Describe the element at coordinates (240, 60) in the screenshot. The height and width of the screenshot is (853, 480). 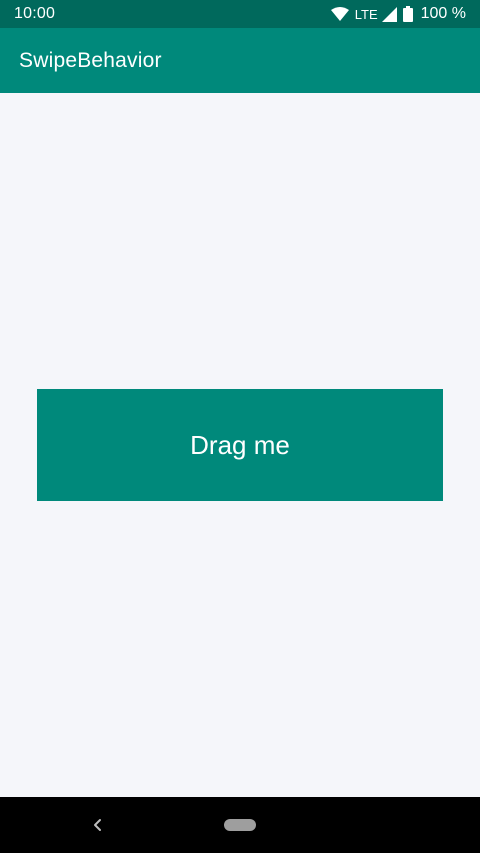
I see `app-bar: SwipeBehavior` at that location.